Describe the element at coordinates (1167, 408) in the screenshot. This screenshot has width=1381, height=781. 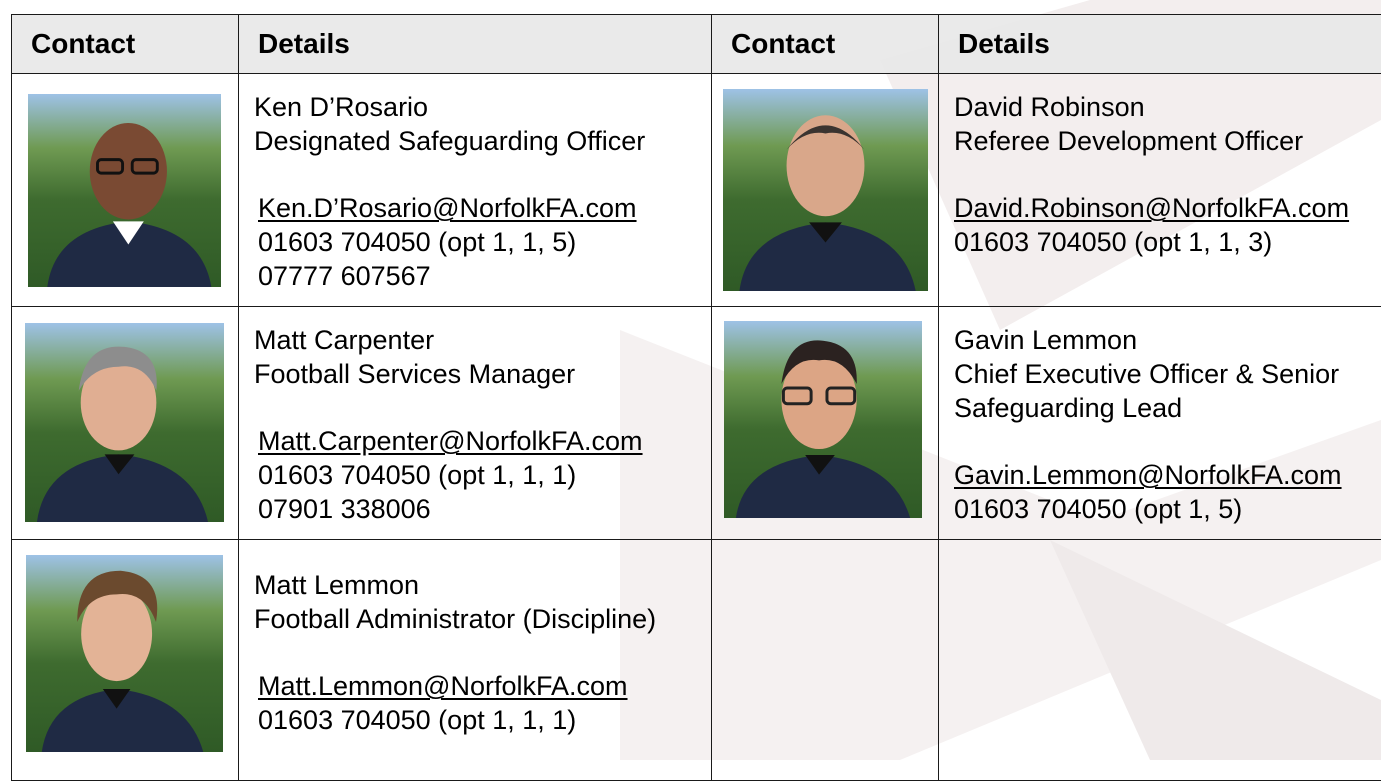
I see `contact-role-continued: Safeguarding Lead` at that location.